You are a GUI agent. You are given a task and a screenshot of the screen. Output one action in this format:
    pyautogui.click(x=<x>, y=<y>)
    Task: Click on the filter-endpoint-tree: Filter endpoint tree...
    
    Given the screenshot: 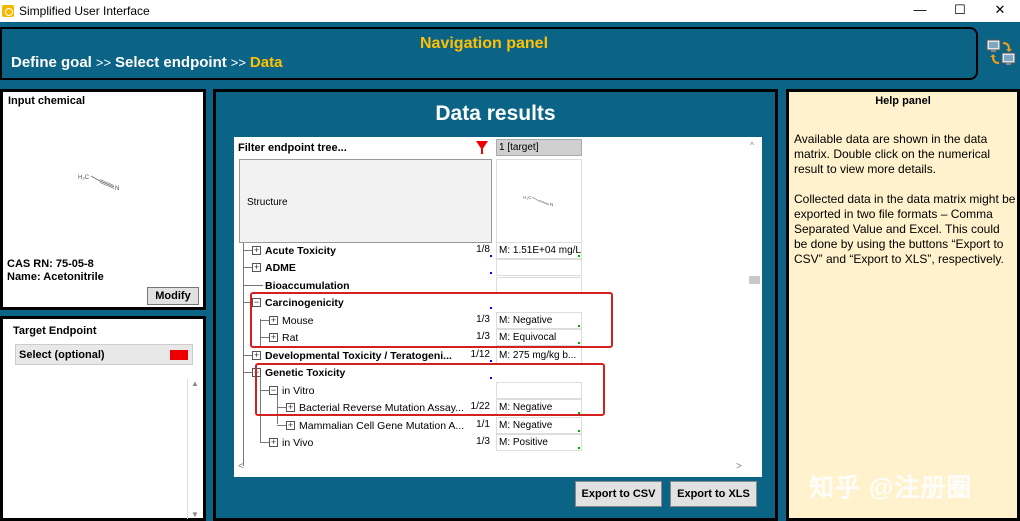 What is the action you would take?
    pyautogui.click(x=292, y=148)
    